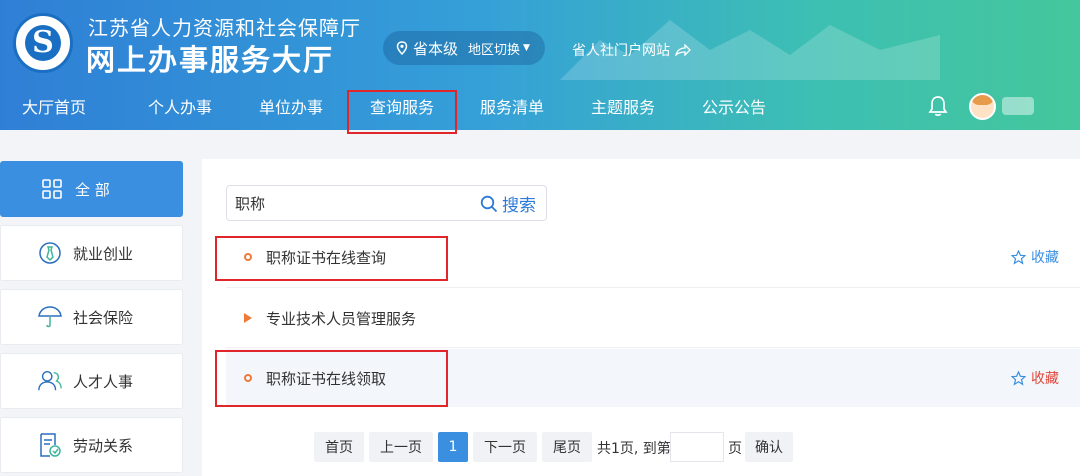  Describe the element at coordinates (54, 106) in the screenshot. I see `nav-home: 大厅首页` at that location.